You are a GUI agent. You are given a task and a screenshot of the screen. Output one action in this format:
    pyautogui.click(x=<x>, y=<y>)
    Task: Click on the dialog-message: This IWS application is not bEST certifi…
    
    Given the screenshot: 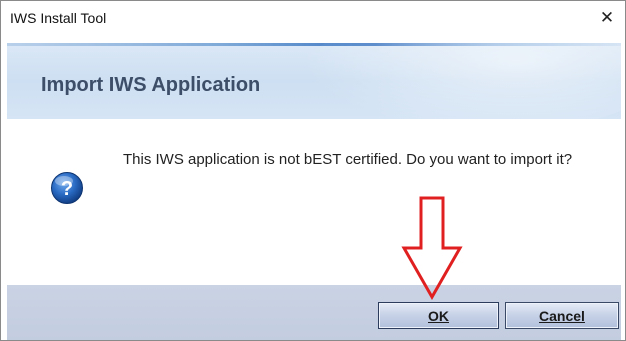 What is the action you would take?
    pyautogui.click(x=348, y=159)
    